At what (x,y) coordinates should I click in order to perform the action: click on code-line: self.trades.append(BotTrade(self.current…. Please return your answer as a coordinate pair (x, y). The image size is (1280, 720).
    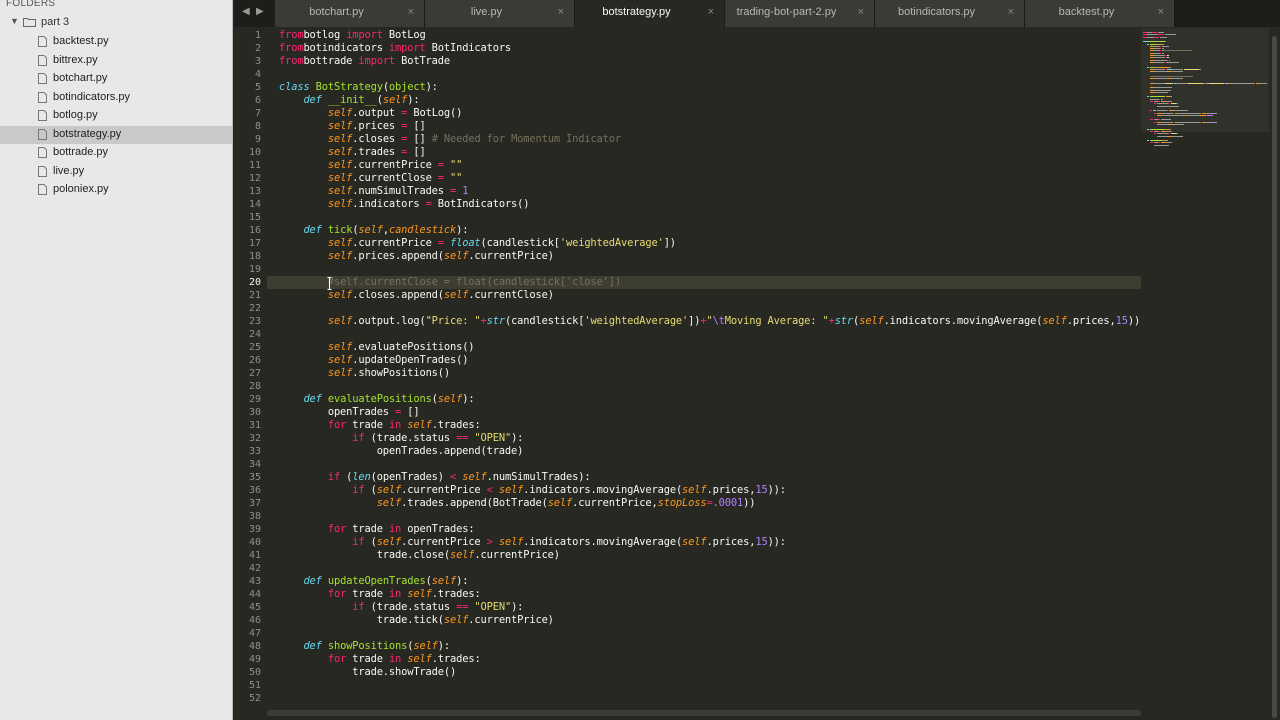
    Looking at the image, I should click on (517, 503).